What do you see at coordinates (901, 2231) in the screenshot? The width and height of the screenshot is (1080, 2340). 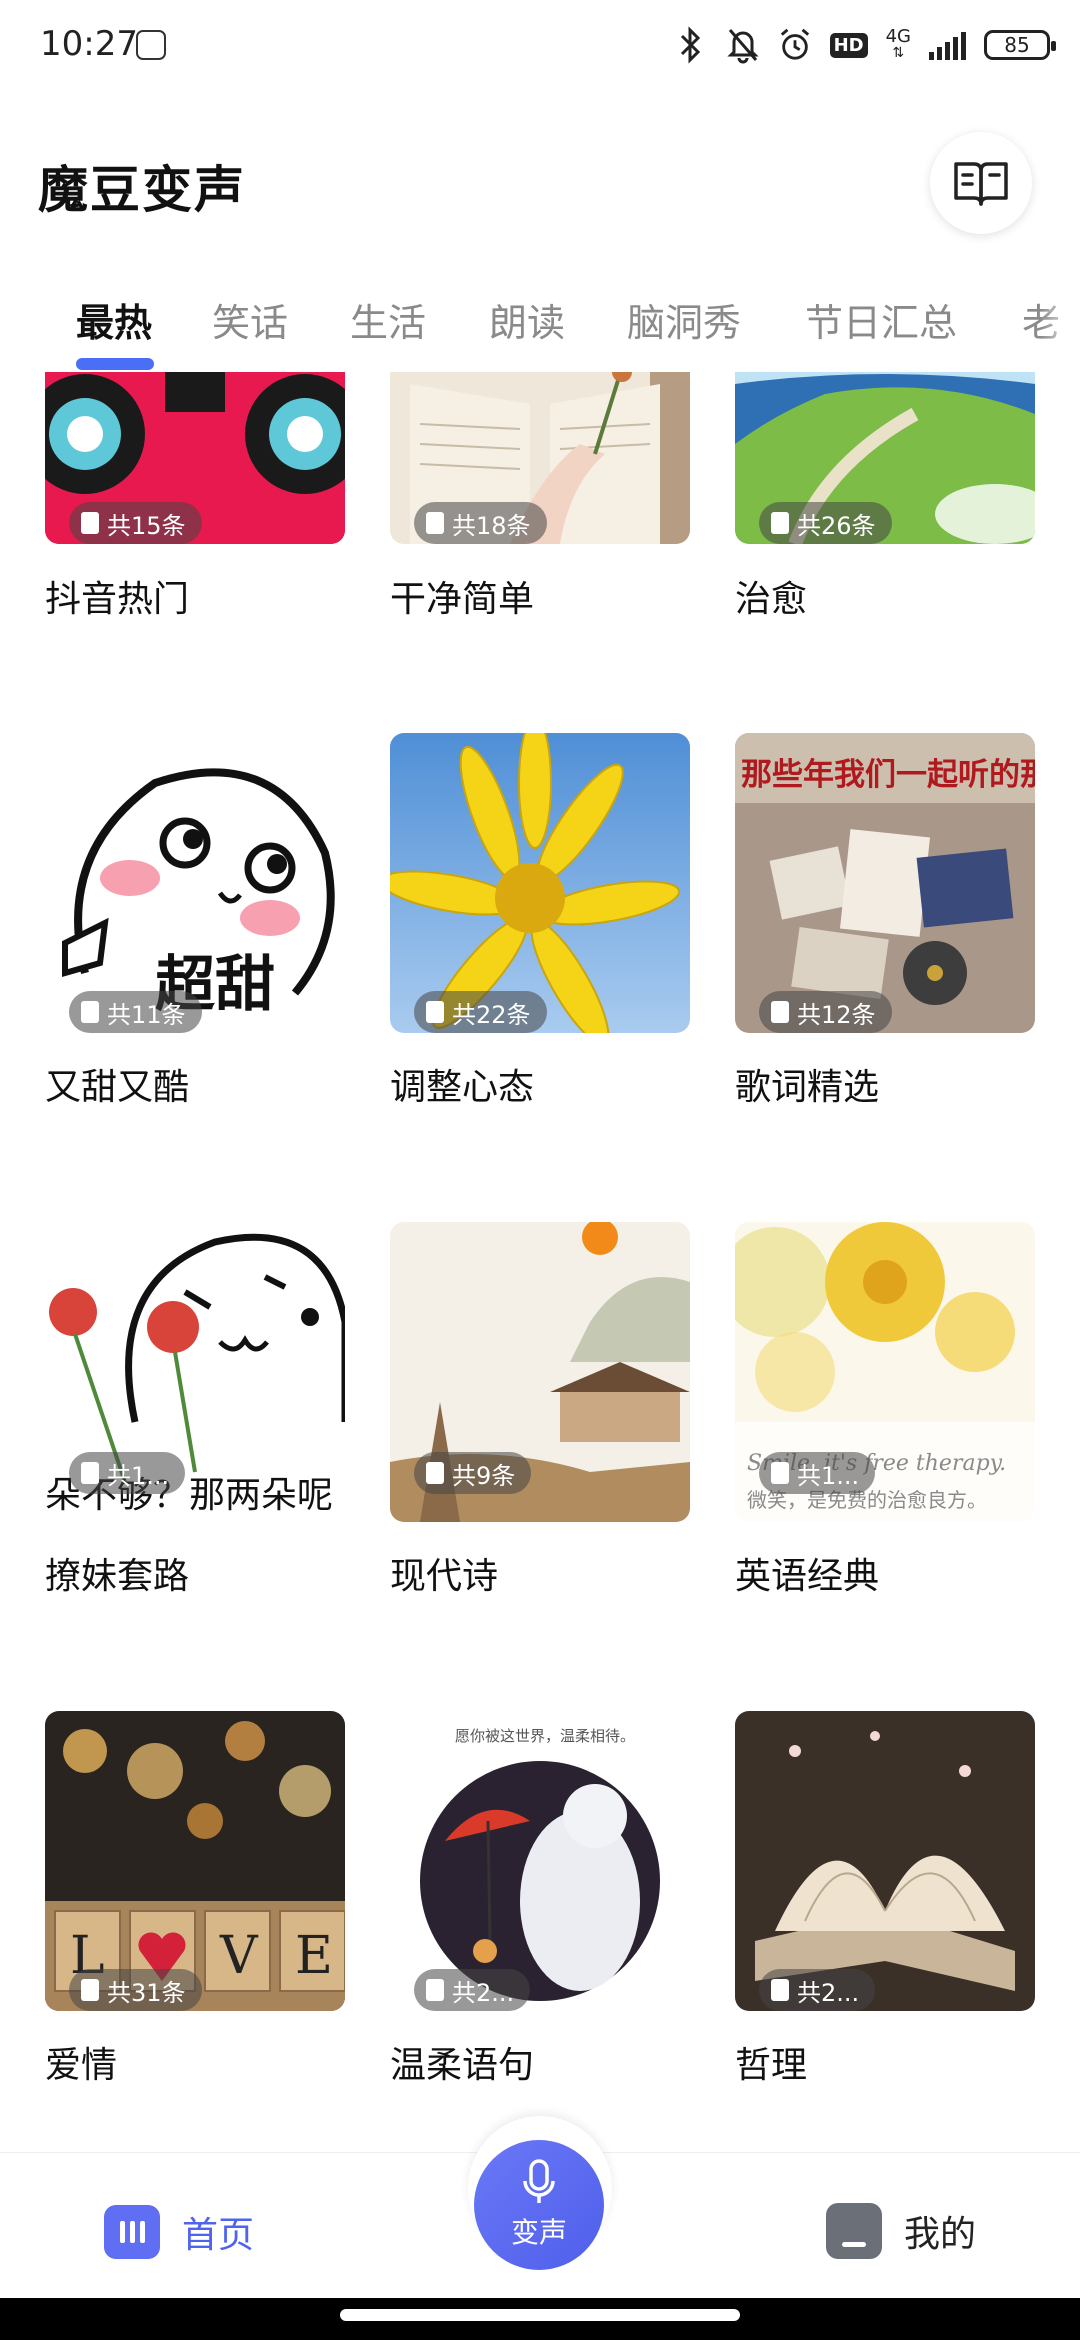 I see `nav-mine: 我的` at bounding box center [901, 2231].